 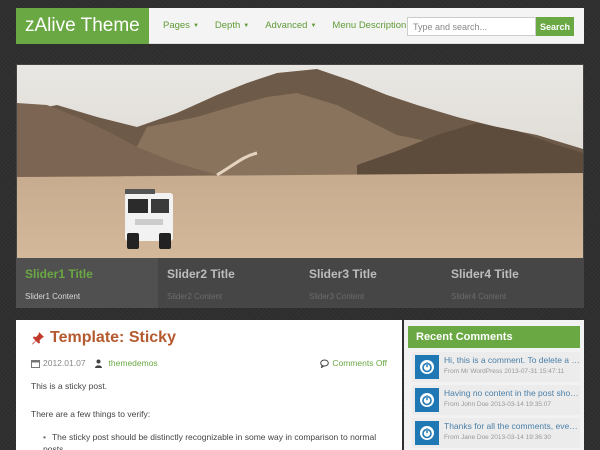 What do you see at coordinates (494, 337) in the screenshot?
I see `widget-title: Recent Comments` at bounding box center [494, 337].